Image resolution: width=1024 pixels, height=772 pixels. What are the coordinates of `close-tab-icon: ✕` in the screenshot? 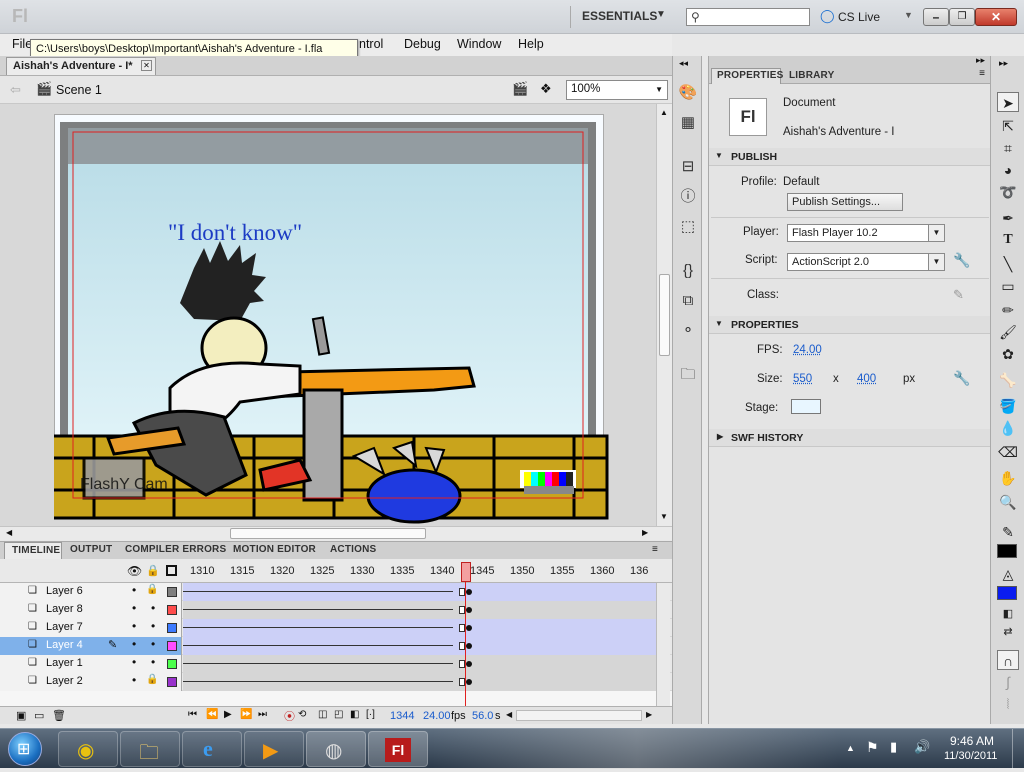 It's located at (146, 65).